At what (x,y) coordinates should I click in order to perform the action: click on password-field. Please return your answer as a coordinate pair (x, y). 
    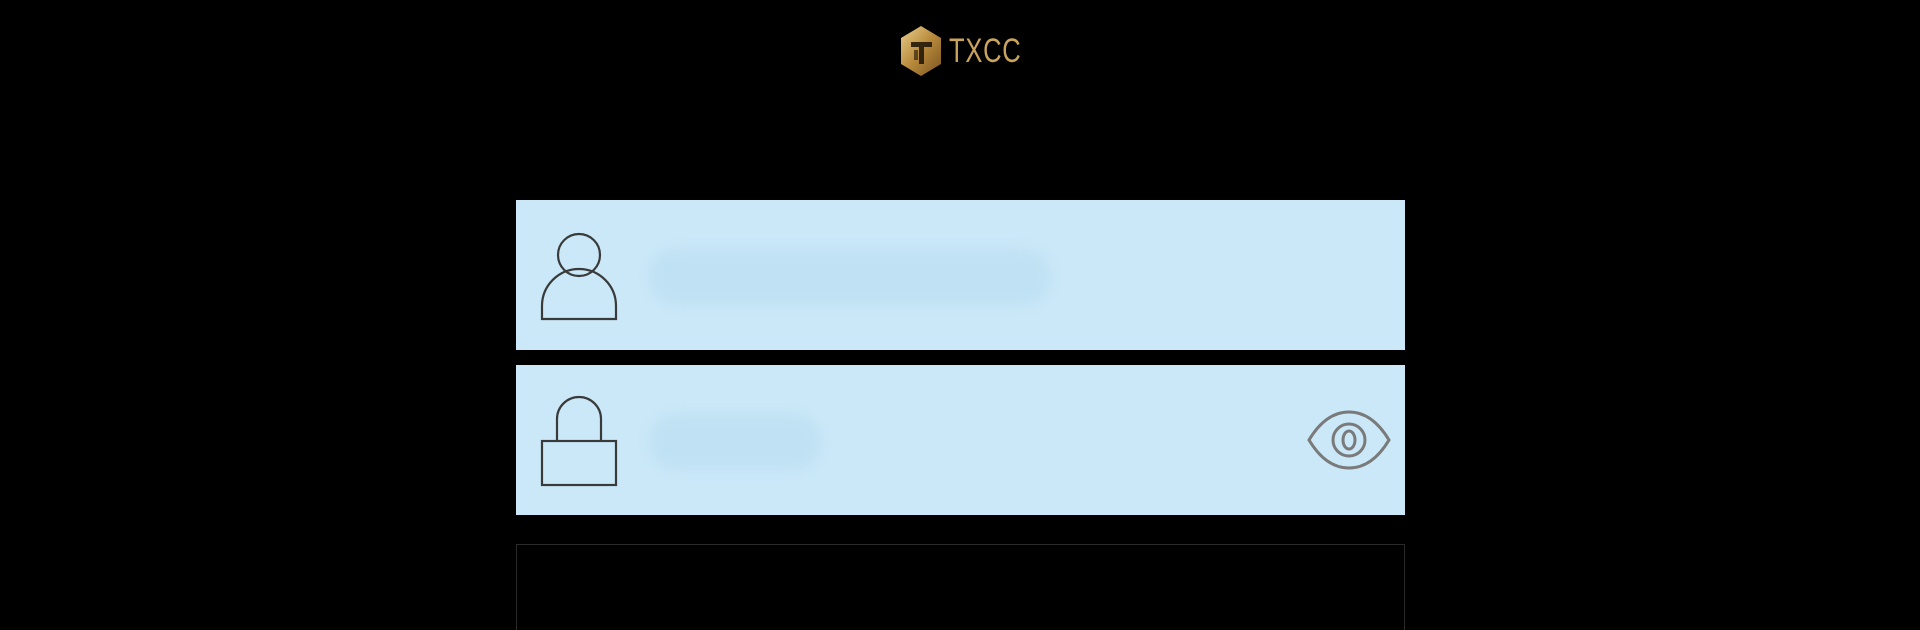
    Looking at the image, I should click on (960, 440).